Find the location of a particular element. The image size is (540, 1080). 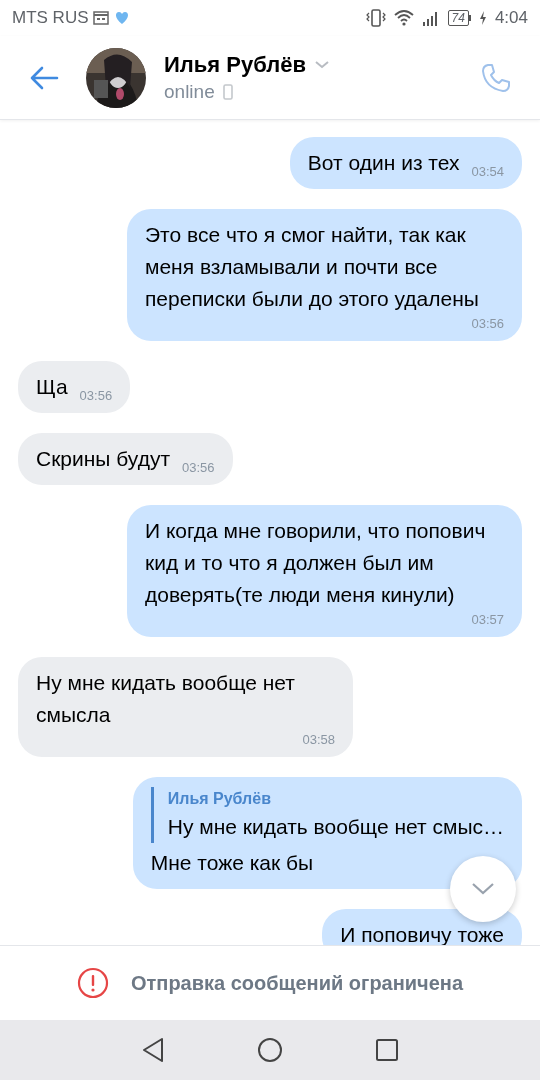

nav-recents-button is located at coordinates (387, 1050).